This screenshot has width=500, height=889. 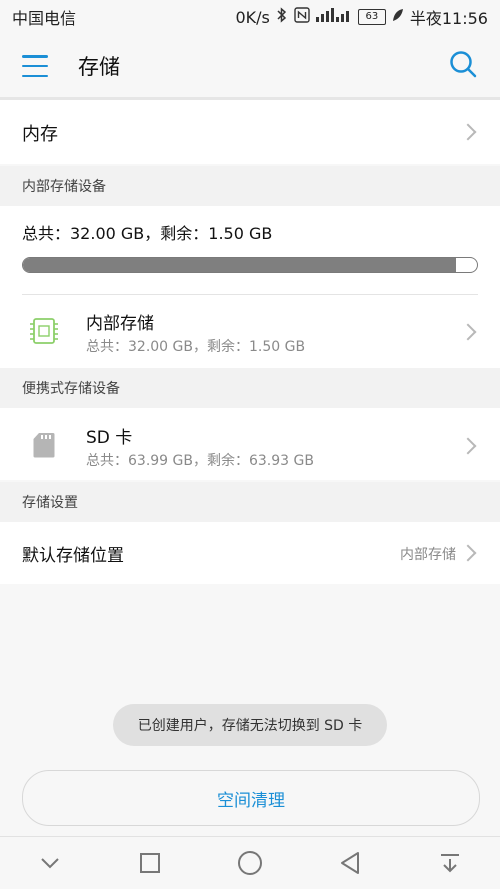 What do you see at coordinates (150, 863) in the screenshot?
I see `recents-square-icon` at bounding box center [150, 863].